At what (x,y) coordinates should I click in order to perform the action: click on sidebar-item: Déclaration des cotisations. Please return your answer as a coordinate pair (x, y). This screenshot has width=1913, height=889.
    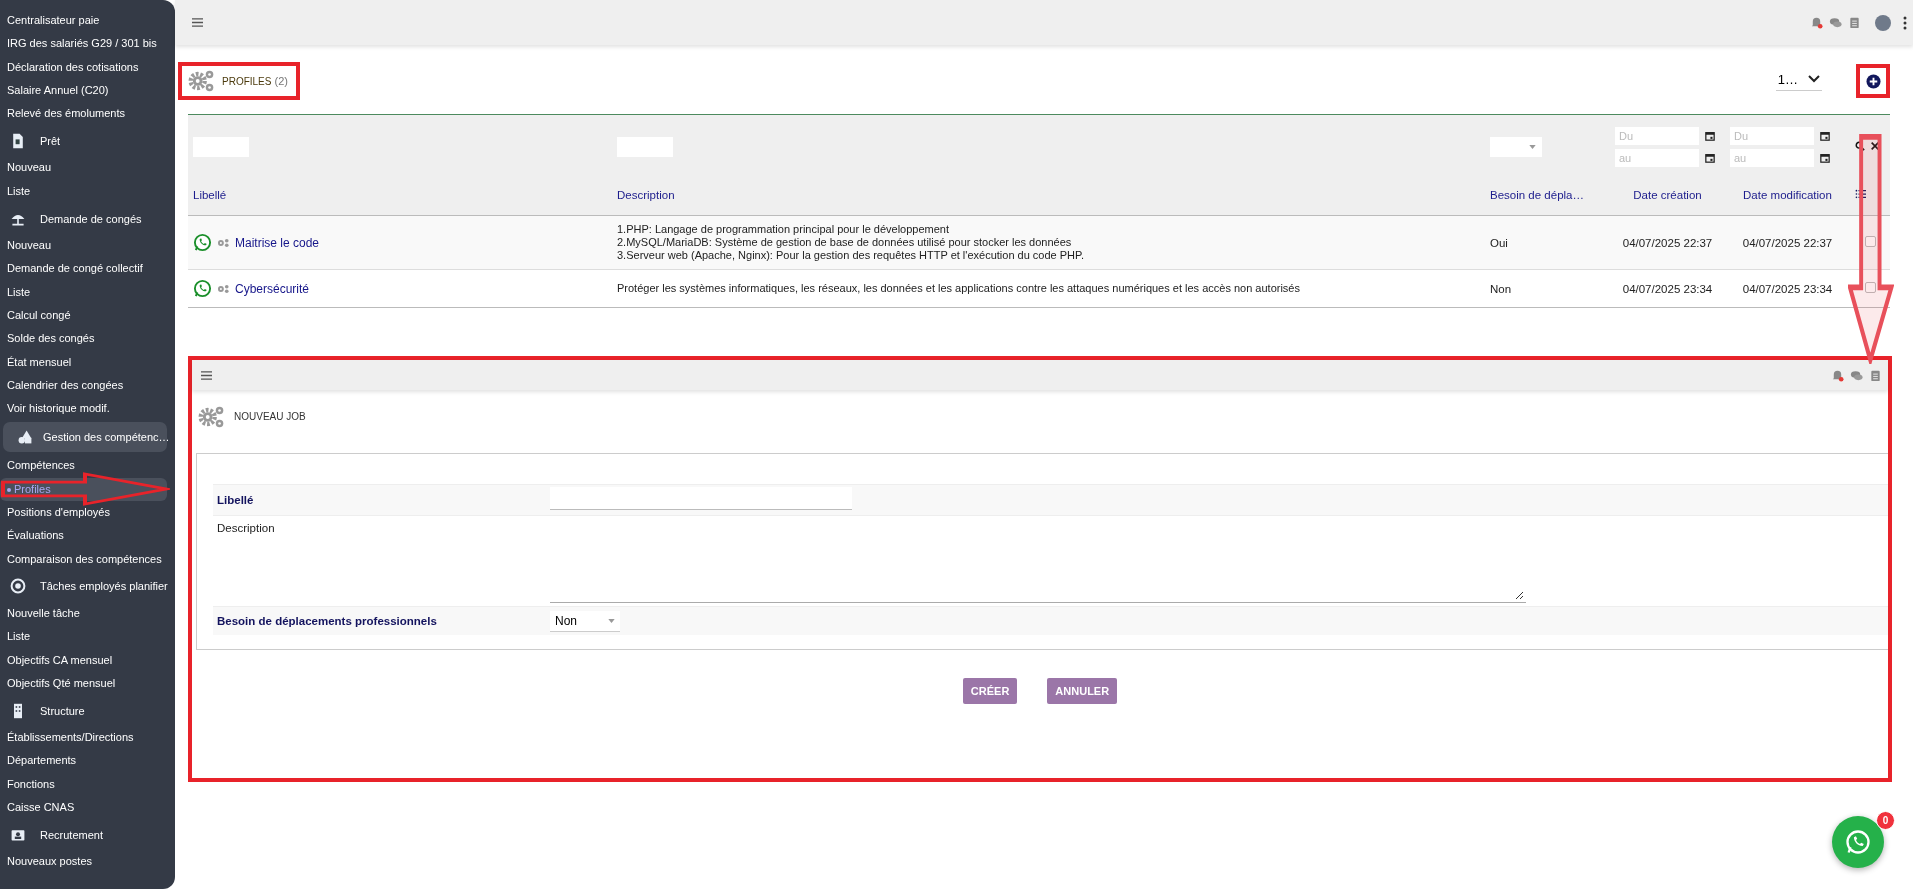
    Looking at the image, I should click on (83, 67).